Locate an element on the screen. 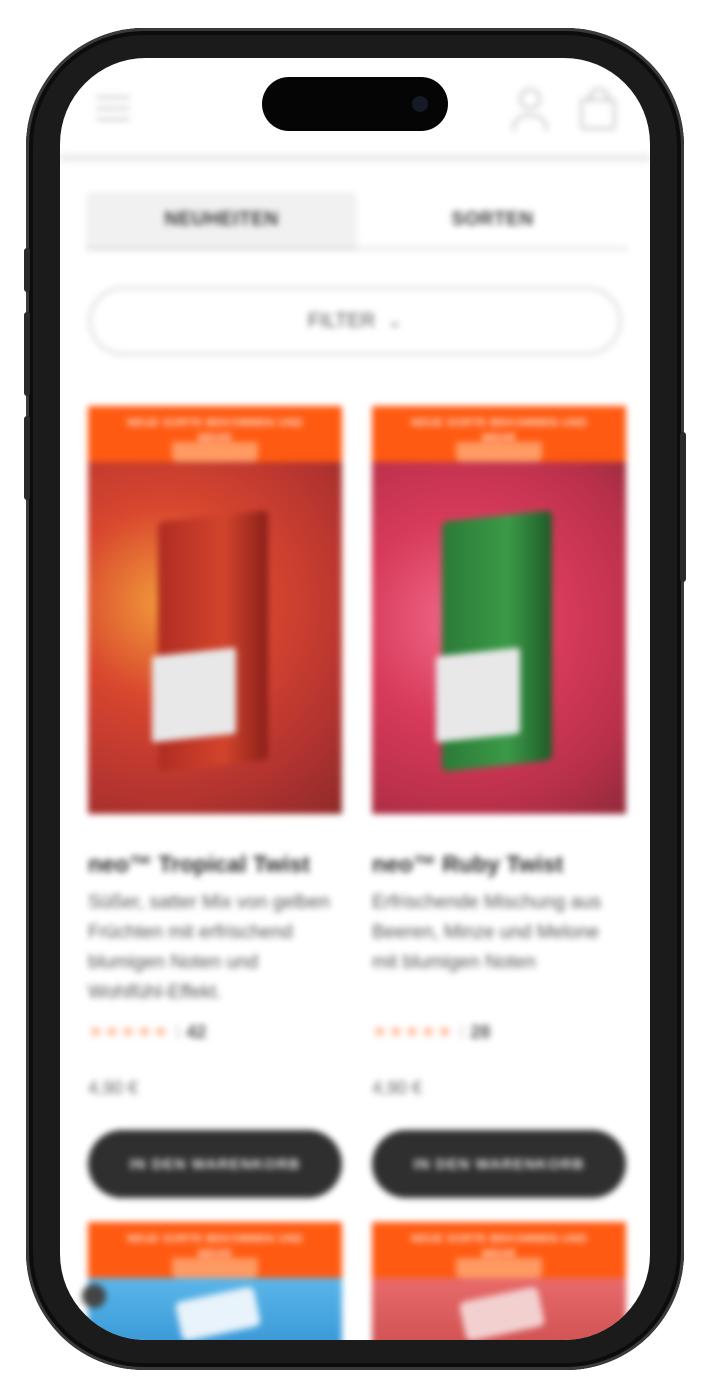 The image size is (710, 1398). tab-neuheiten: NEUHEITEN is located at coordinates (221, 221).